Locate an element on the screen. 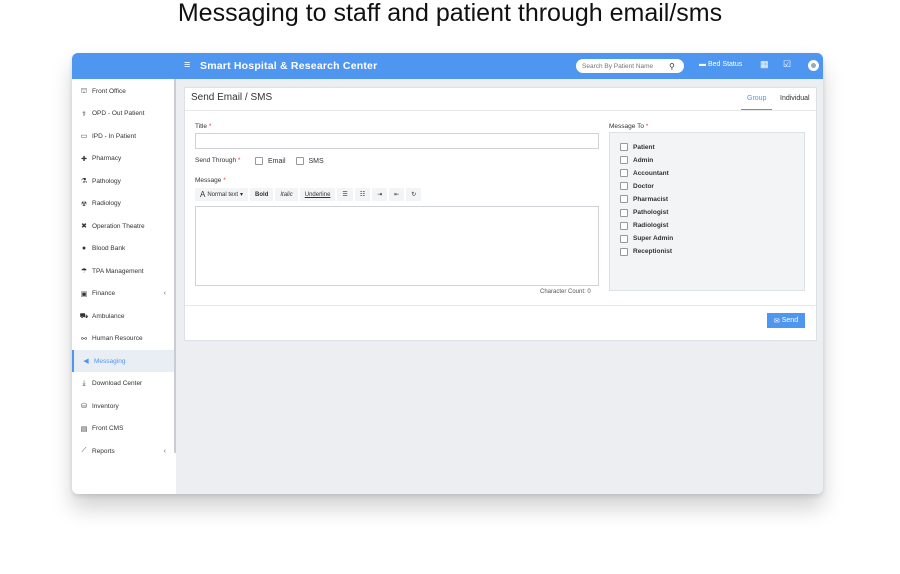 The height and width of the screenshot is (574, 900). message-to-label: Message To * is located at coordinates (629, 126).